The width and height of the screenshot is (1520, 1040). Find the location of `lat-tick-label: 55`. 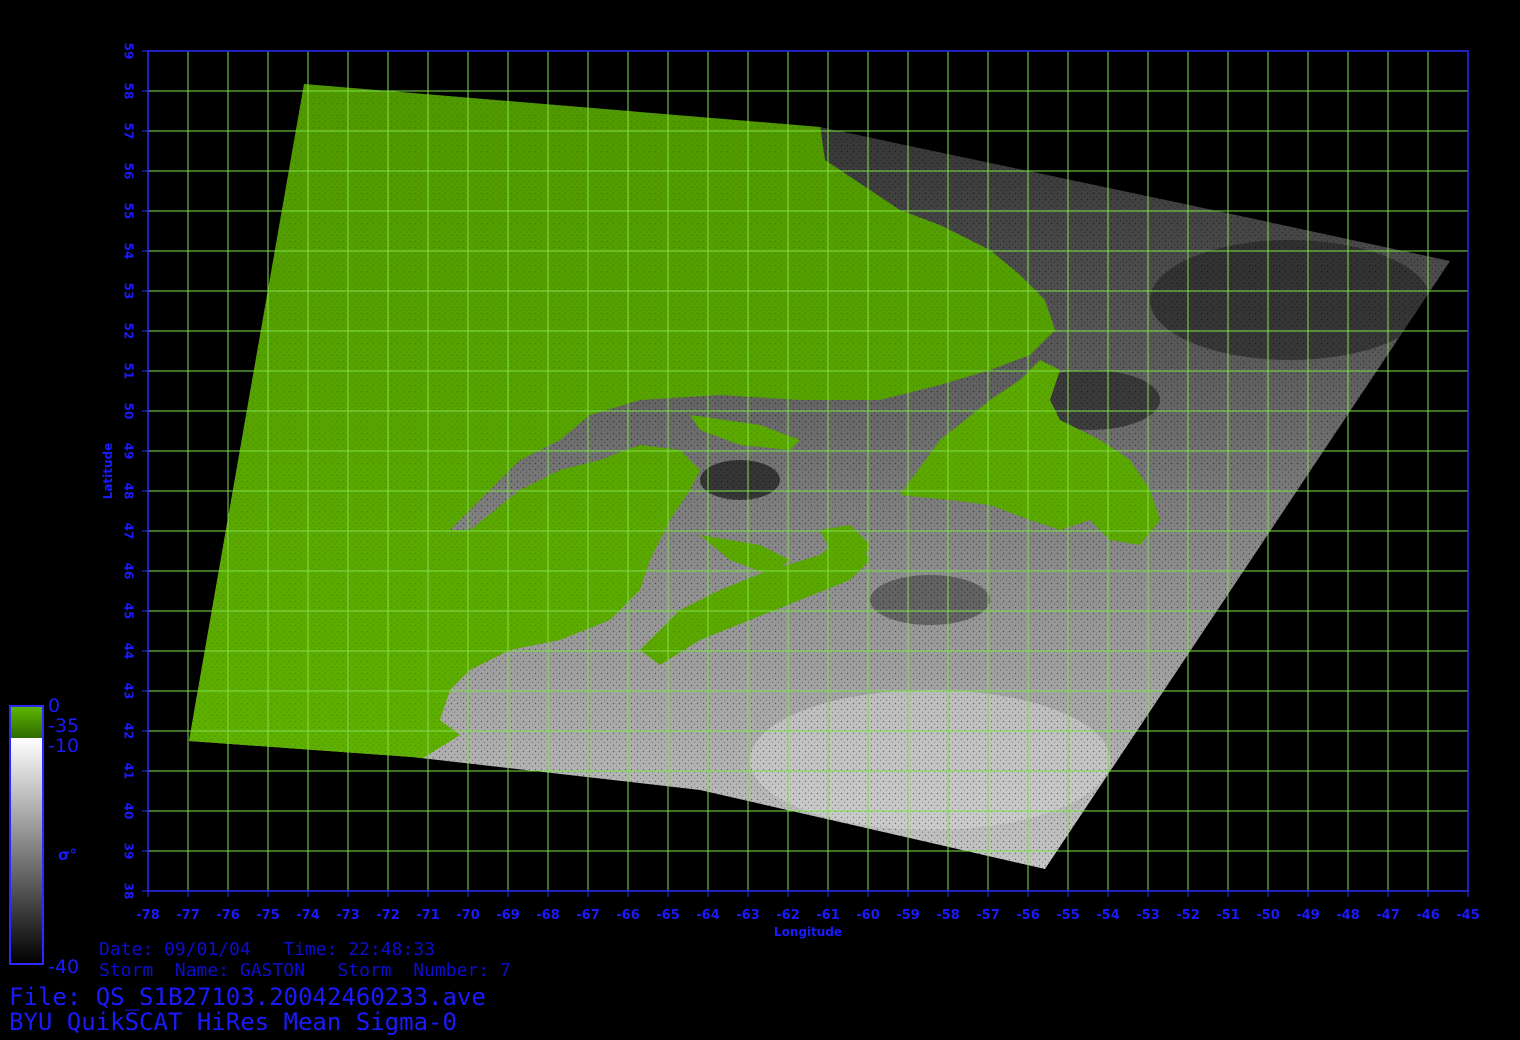

lat-tick-label: 55 is located at coordinates (129, 211).